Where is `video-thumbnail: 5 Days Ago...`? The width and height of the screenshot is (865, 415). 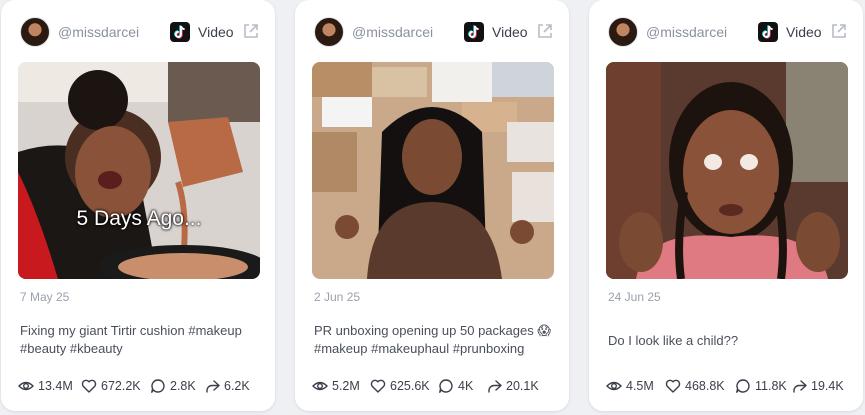
video-thumbnail: 5 Days Ago... is located at coordinates (139, 170).